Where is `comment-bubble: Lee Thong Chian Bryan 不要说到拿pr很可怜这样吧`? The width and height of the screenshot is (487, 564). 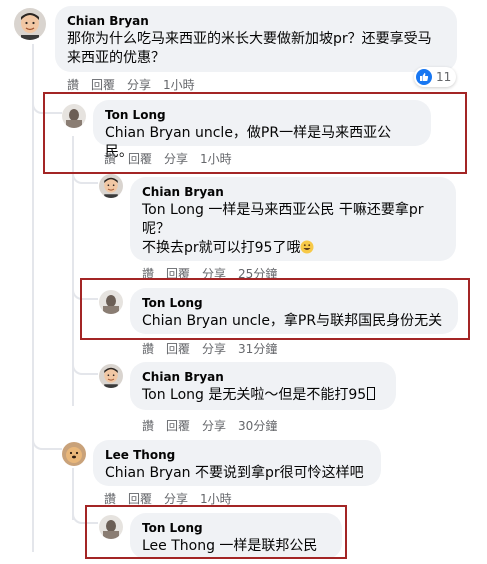
comment-bubble: Lee Thong Chian Bryan 不要说到拿pr很可怜这样吧 is located at coordinates (237, 463).